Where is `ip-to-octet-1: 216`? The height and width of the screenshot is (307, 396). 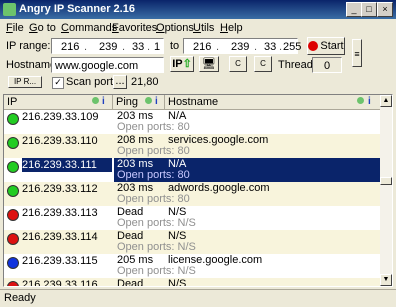 ip-to-octet-1: 216 is located at coordinates (202, 47).